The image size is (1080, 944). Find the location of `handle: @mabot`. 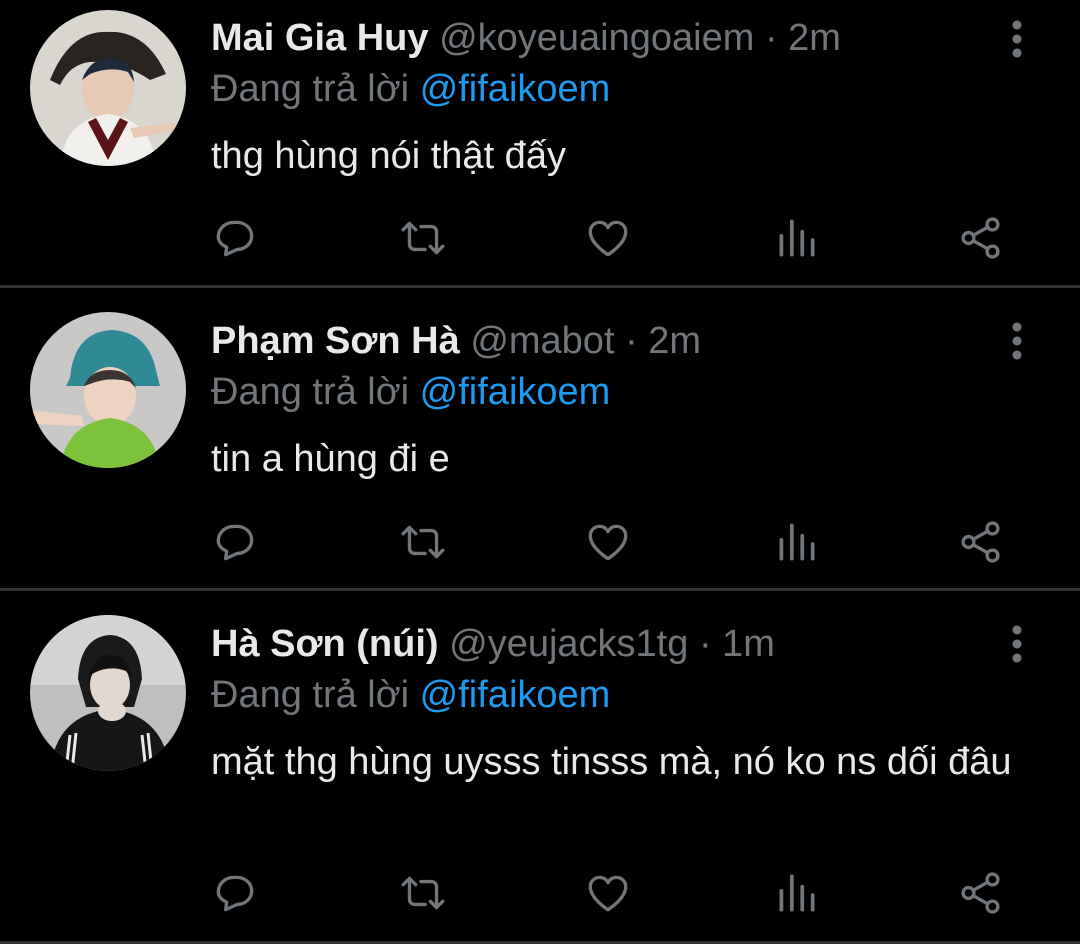

handle: @mabot is located at coordinates (542, 341).